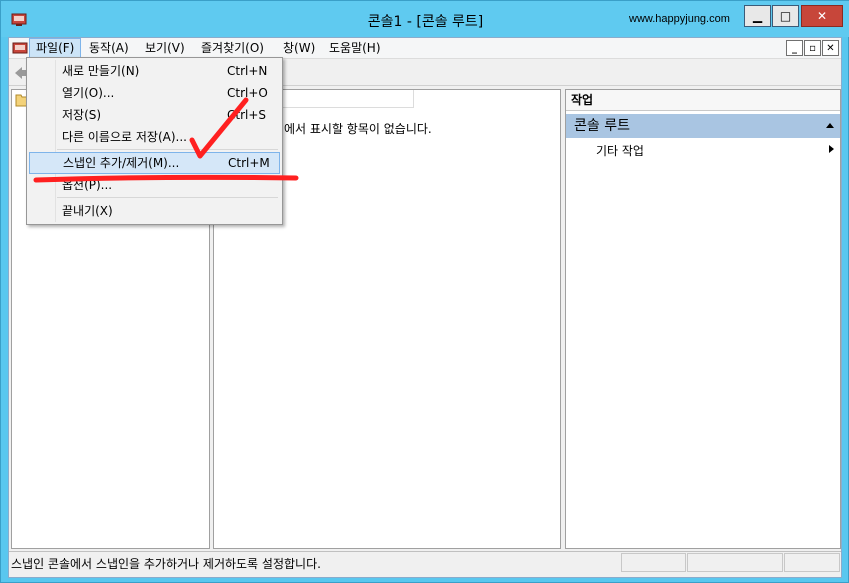  I want to click on mdi-restore-button: ▫, so click(812, 48).